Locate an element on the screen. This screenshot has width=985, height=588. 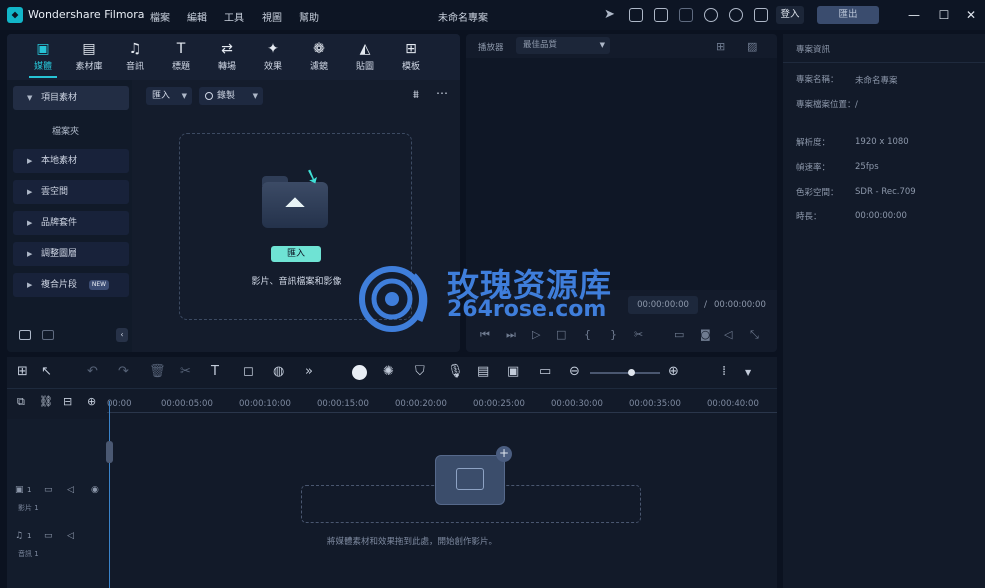
mark-out-icon: } is located at coordinates (613, 334).